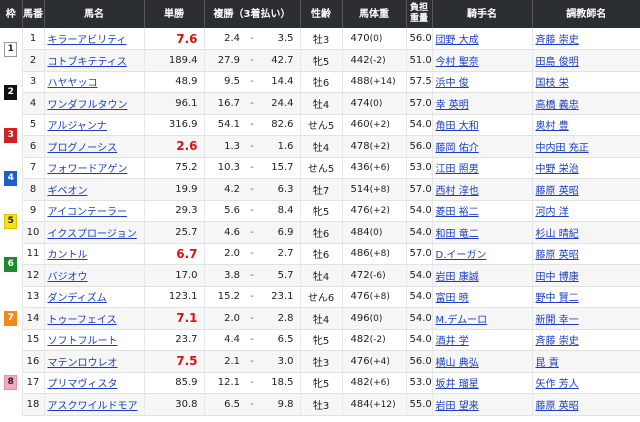 The image size is (640, 422). Describe the element at coordinates (557, 384) in the screenshot. I see `trainer-link: 矢作 芳人` at that location.